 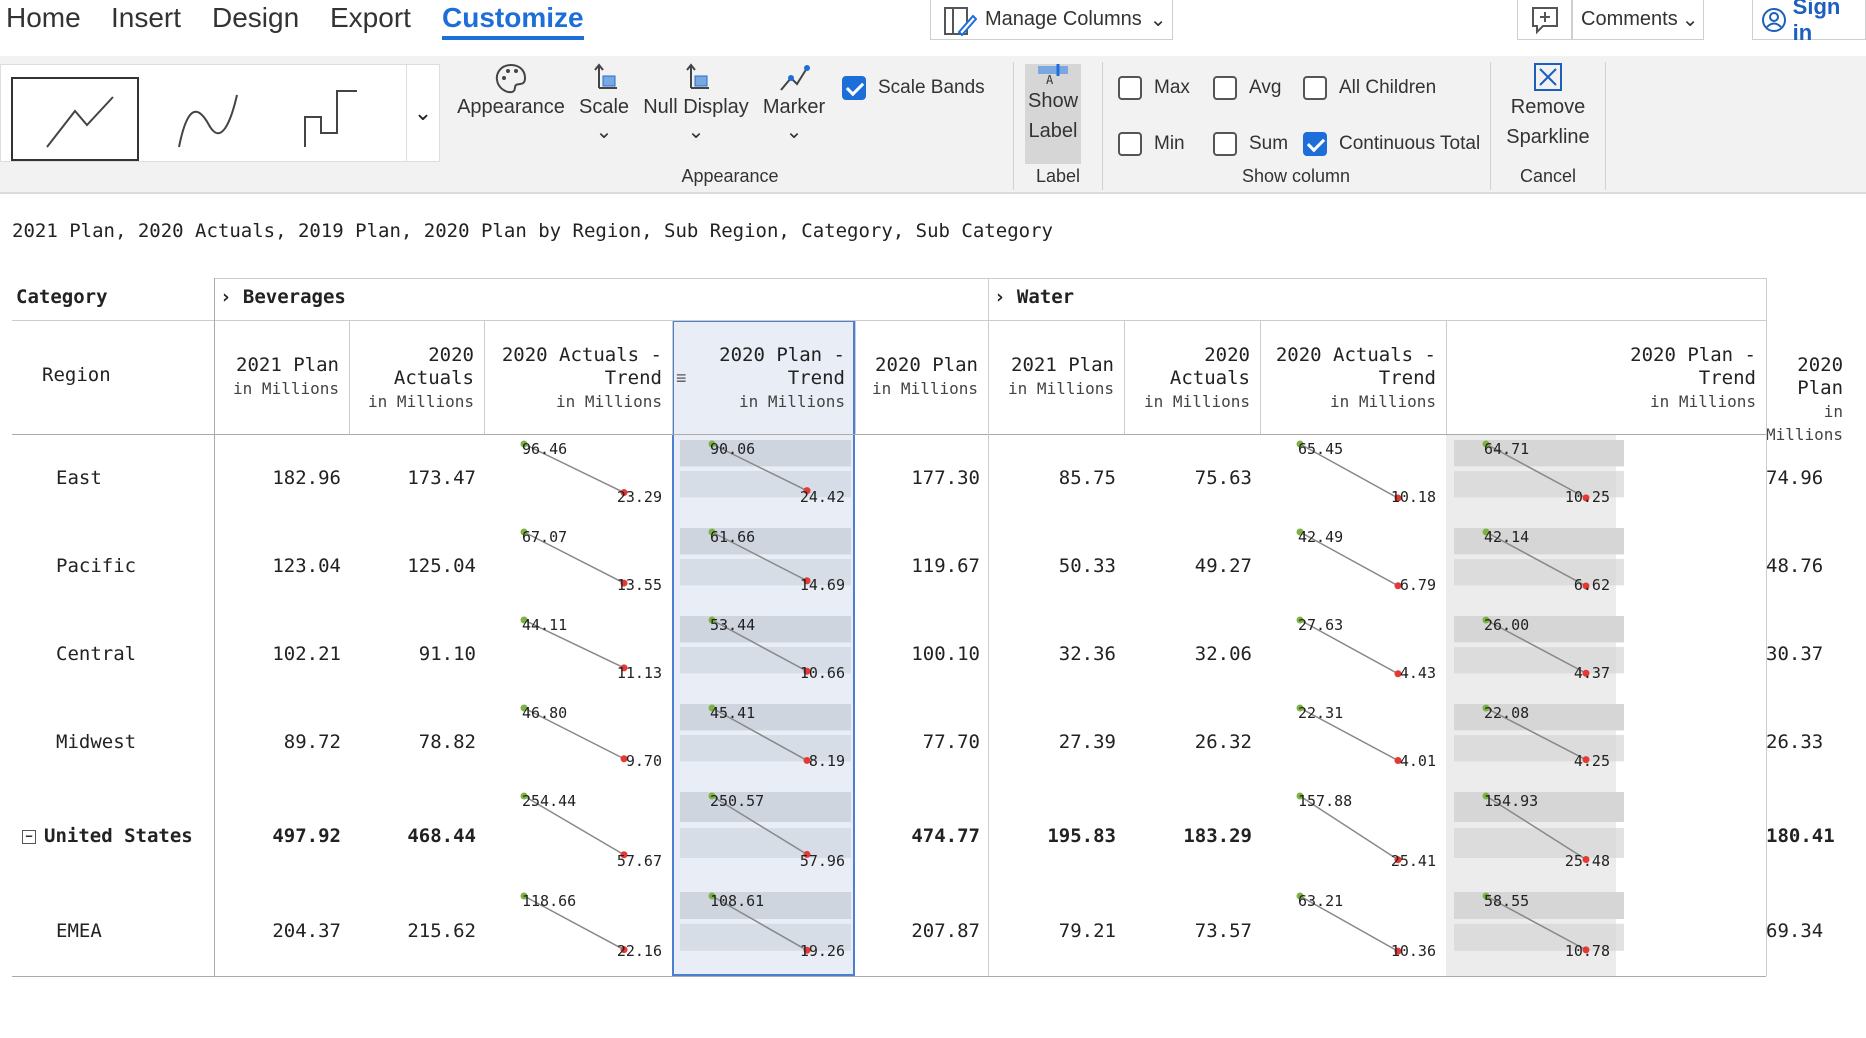 I want to click on collapse-icon: −, so click(x=29, y=836).